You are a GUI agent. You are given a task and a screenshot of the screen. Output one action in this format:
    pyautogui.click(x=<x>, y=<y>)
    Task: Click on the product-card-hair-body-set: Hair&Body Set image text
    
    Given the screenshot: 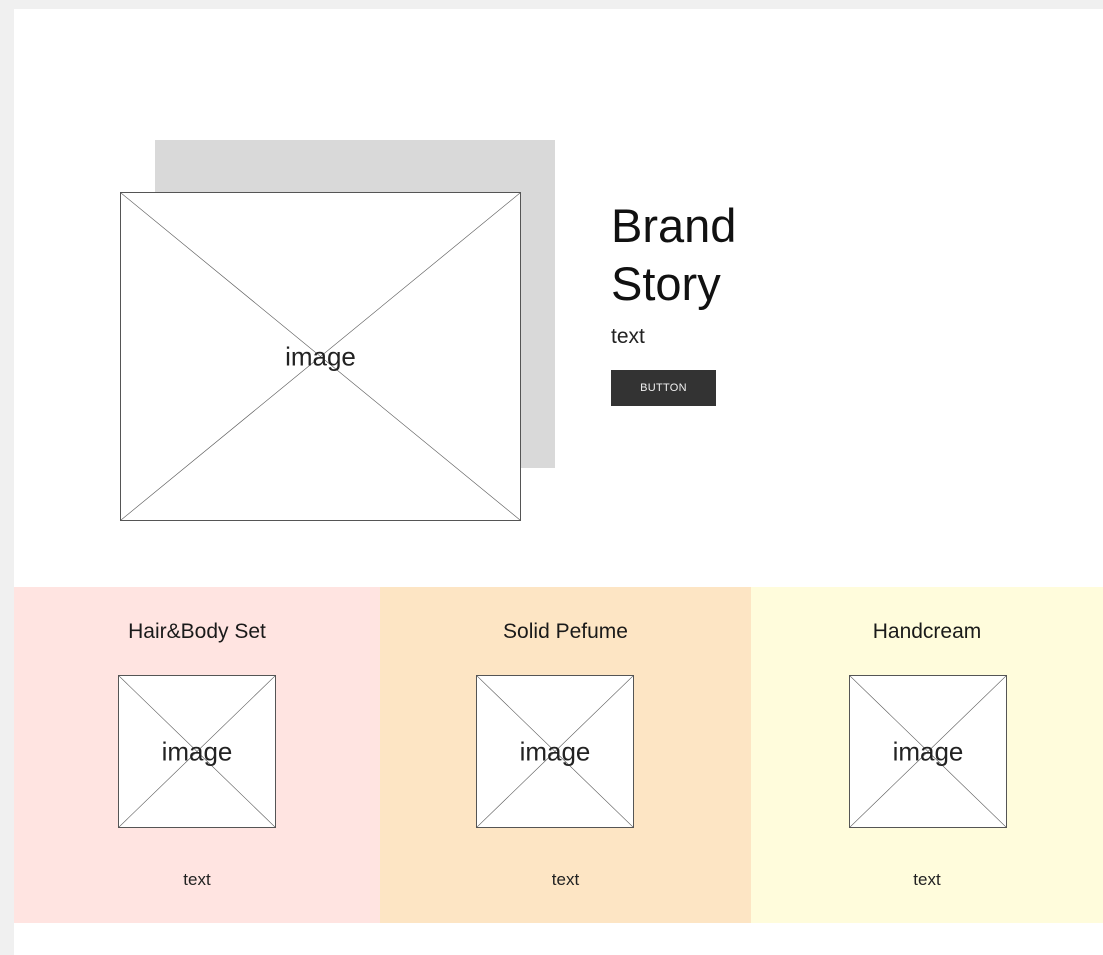 What is the action you would take?
    pyautogui.click(x=197, y=755)
    